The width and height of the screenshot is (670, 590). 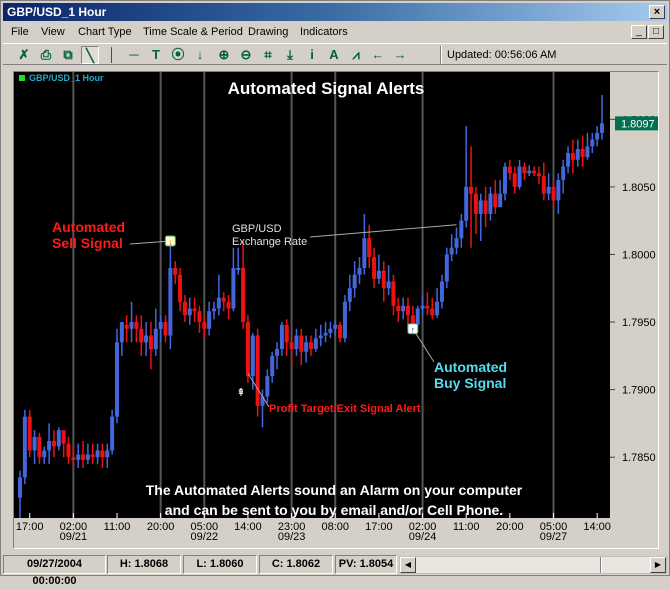 I want to click on vertical-line-icon: │, so click(x=112, y=55).